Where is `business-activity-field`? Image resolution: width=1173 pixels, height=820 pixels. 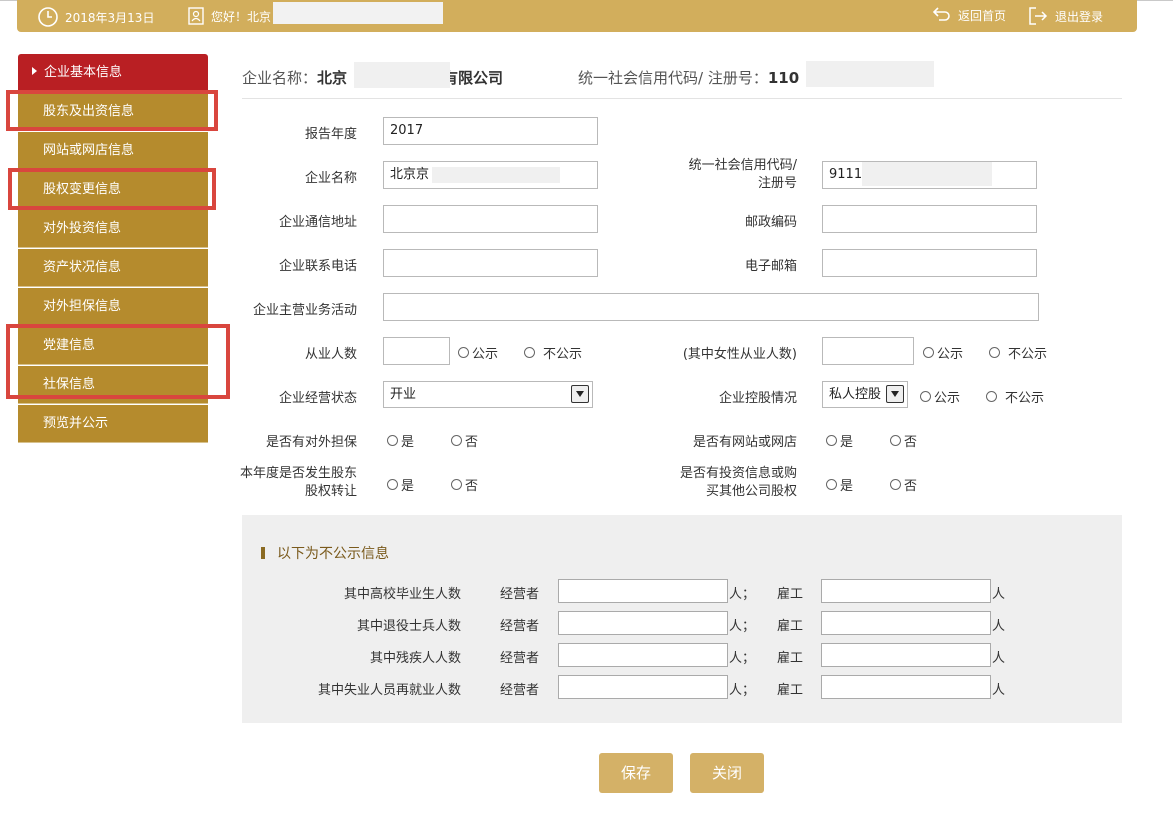
business-activity-field is located at coordinates (711, 307).